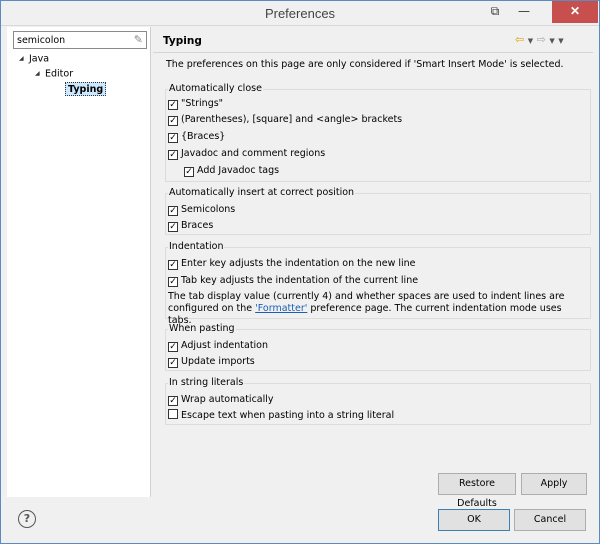 This screenshot has height=544, width=600. Describe the element at coordinates (196, 246) in the screenshot. I see `group-title: Indentation` at that location.